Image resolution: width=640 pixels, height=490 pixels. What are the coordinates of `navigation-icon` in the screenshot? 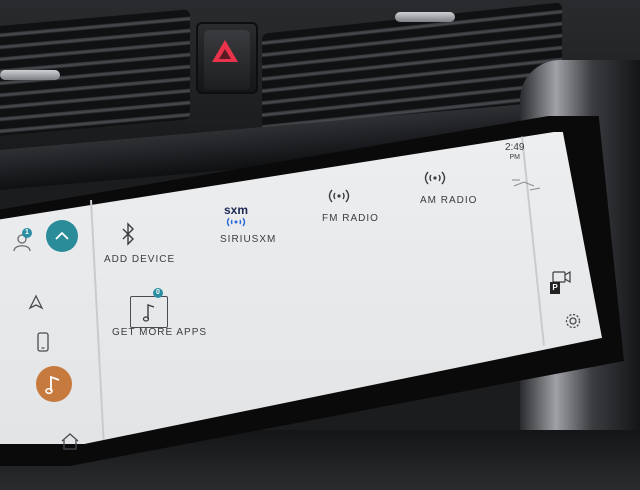 It's located at (36, 302).